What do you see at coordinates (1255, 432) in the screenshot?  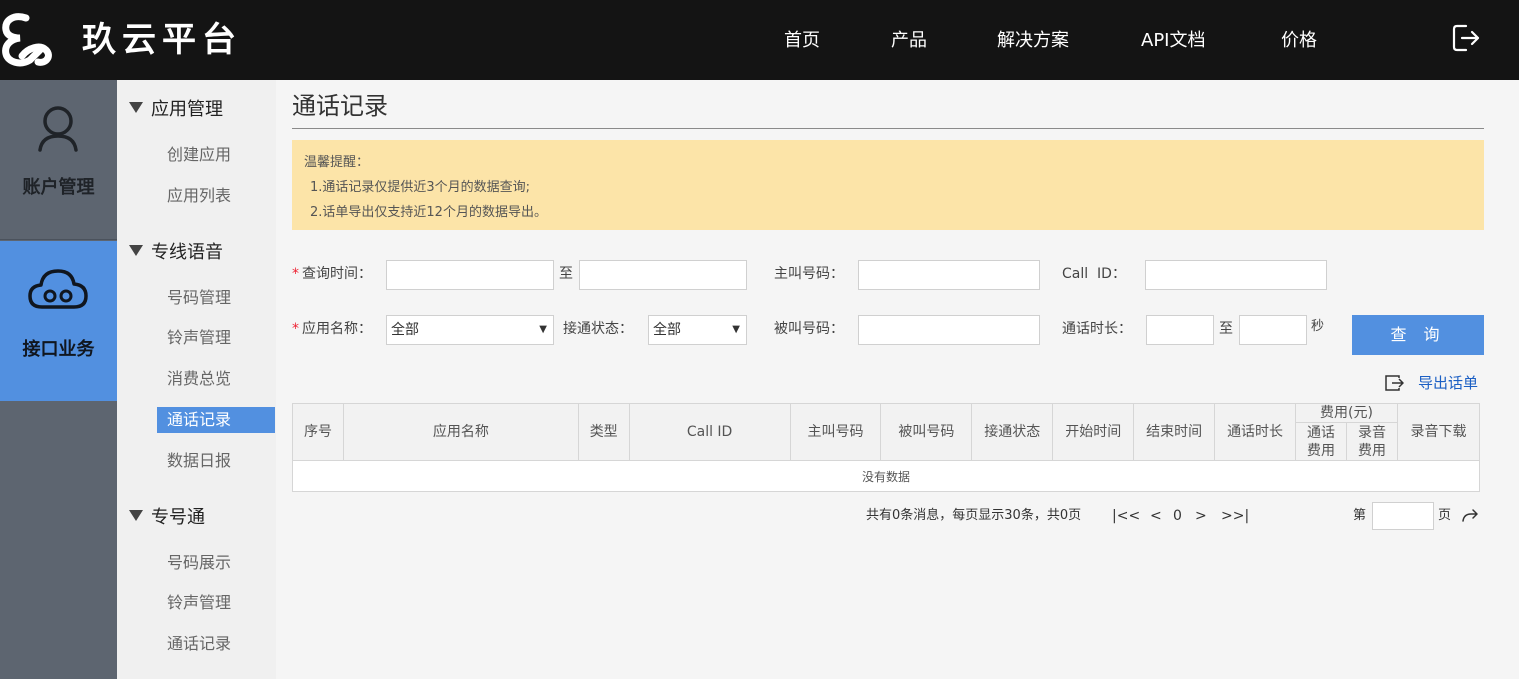 I see `column-header: 通话时长` at bounding box center [1255, 432].